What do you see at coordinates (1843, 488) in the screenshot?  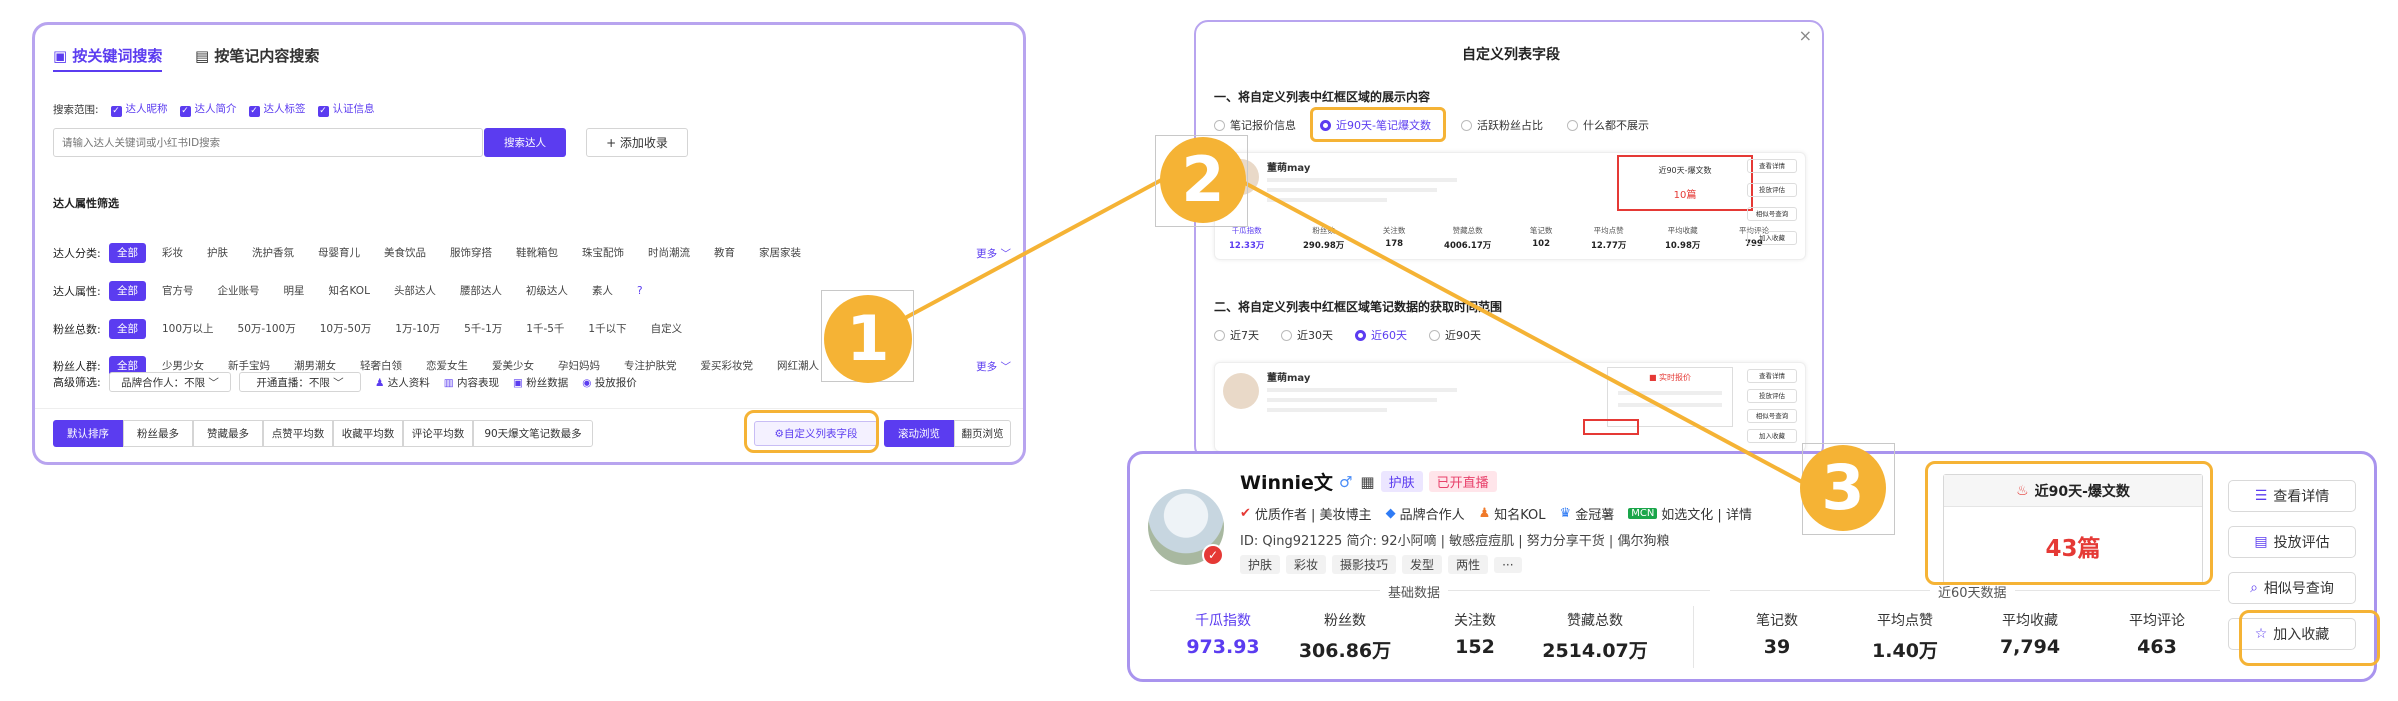 I see `step-badge-3: 3` at bounding box center [1843, 488].